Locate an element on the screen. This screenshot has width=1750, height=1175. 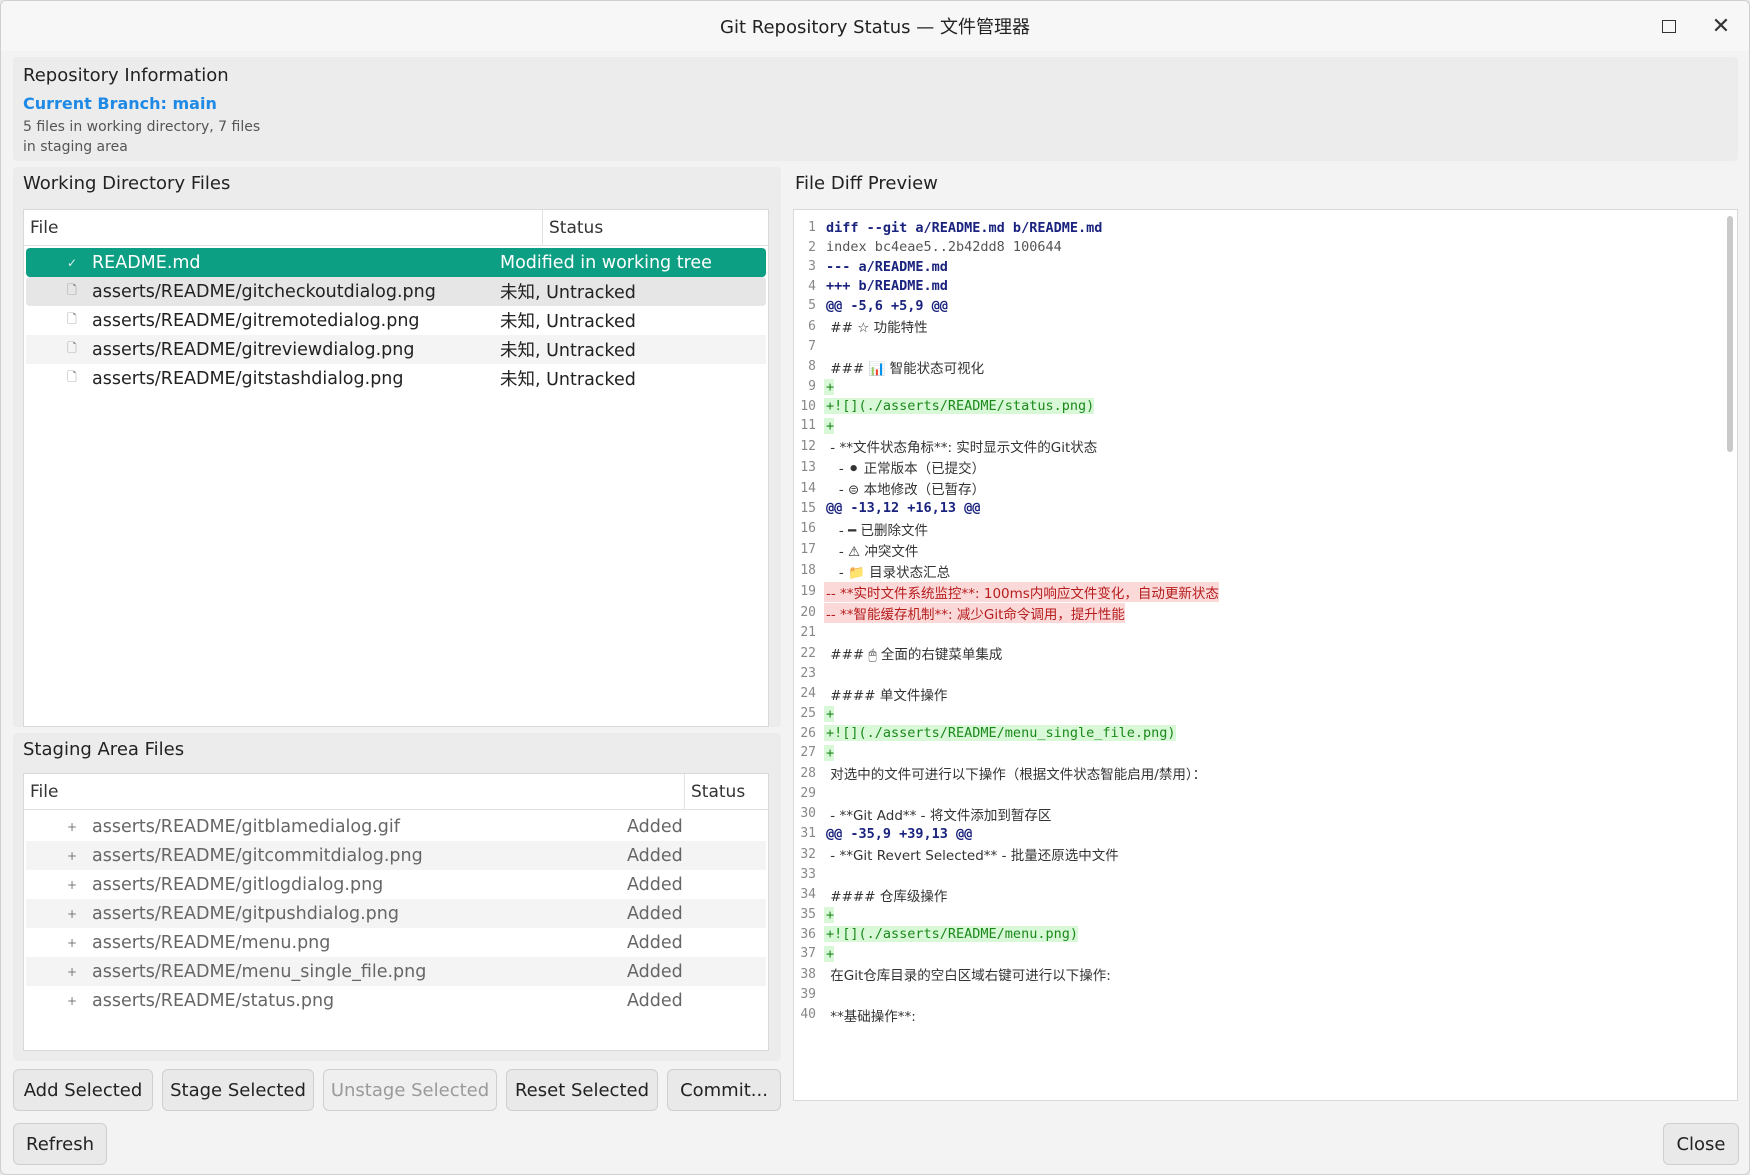
stage-selected-button: Stage Selected is located at coordinates (238, 1090).